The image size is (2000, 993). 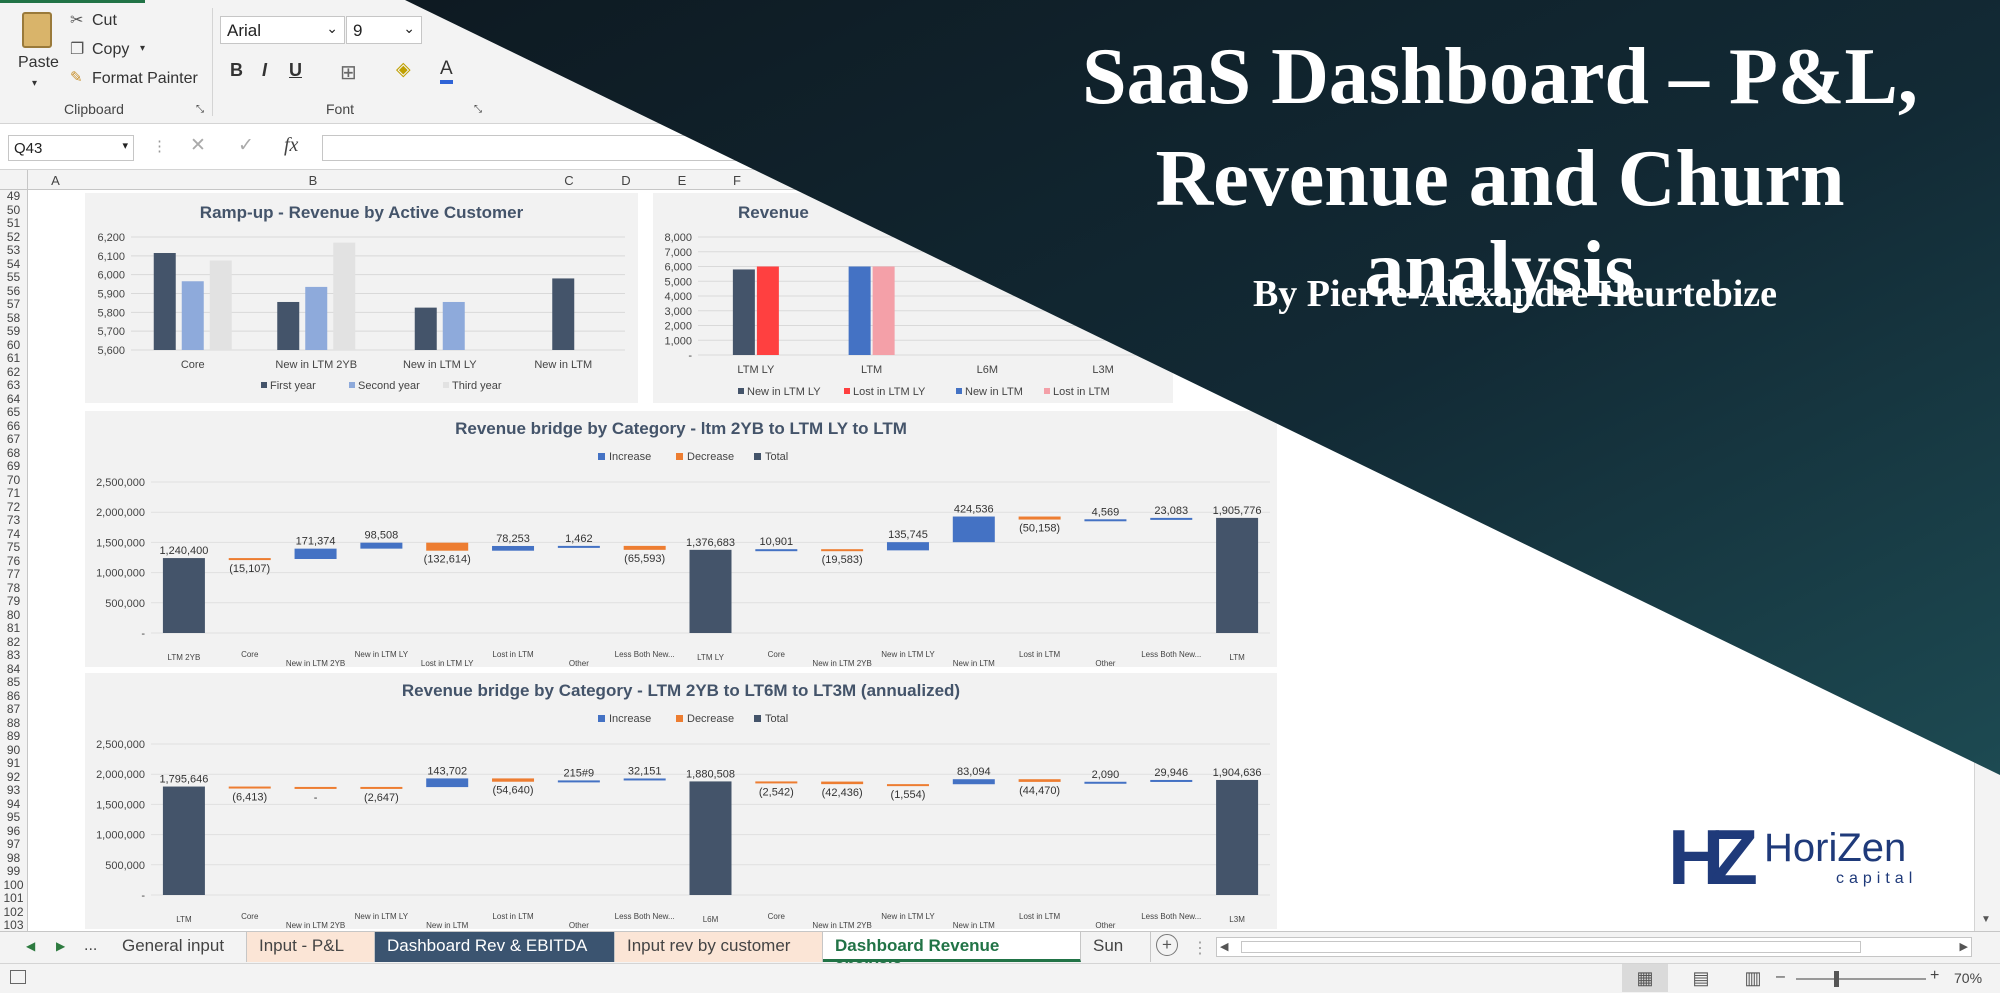 I want to click on row-header: 61, so click(x=13, y=358).